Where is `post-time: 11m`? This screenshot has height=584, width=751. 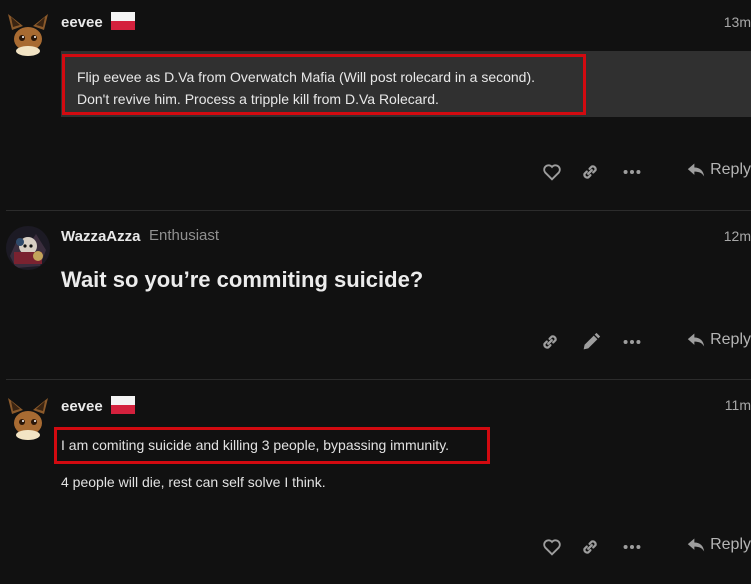 post-time: 11m is located at coordinates (738, 405).